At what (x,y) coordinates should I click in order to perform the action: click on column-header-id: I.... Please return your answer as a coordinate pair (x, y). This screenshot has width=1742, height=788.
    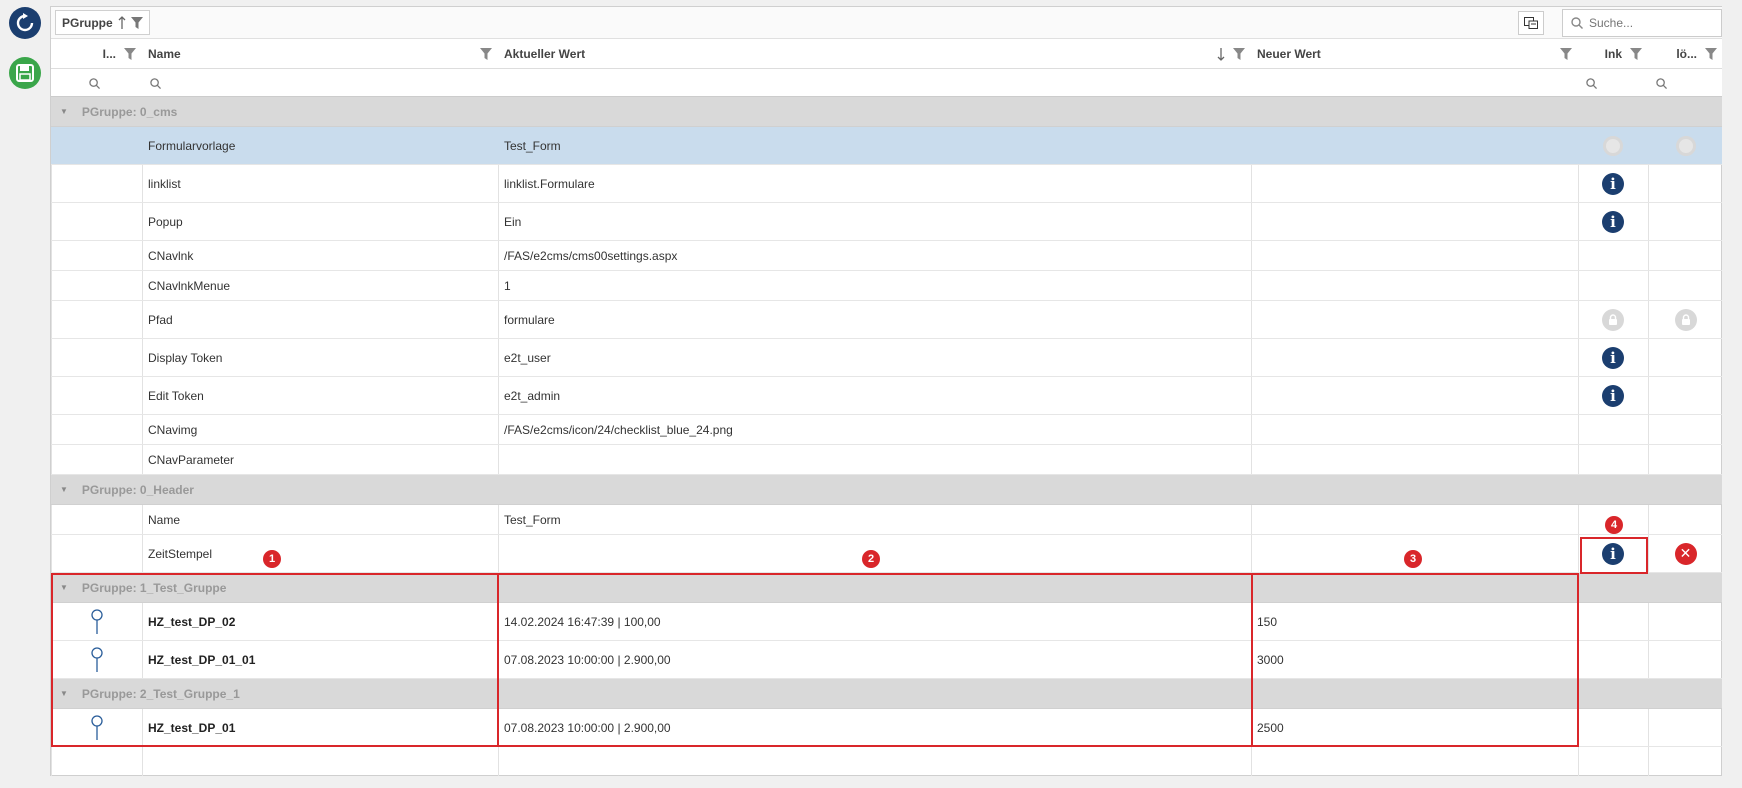
    Looking at the image, I should click on (96, 54).